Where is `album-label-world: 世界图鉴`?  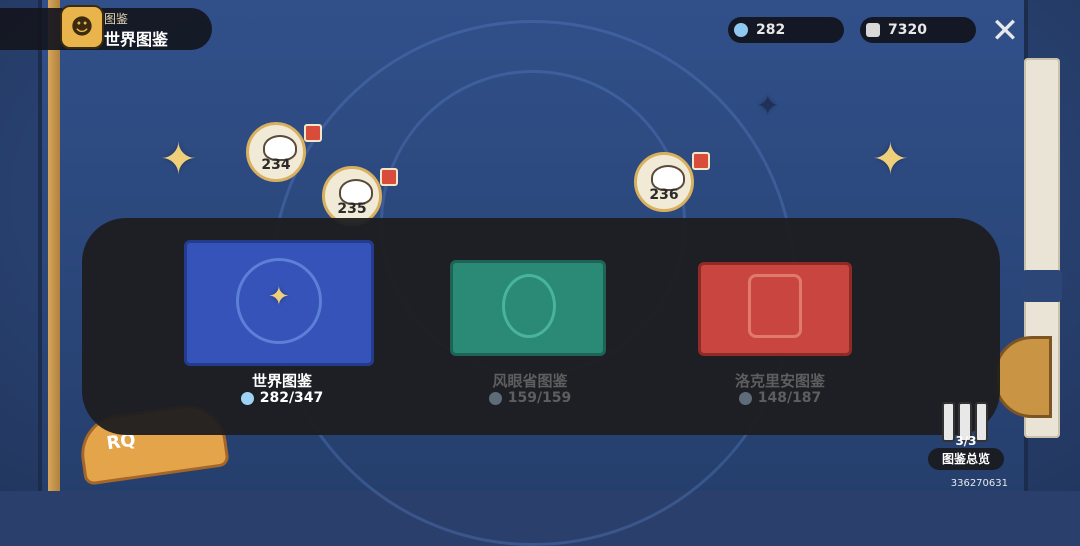 album-label-world: 世界图鉴 is located at coordinates (281, 381).